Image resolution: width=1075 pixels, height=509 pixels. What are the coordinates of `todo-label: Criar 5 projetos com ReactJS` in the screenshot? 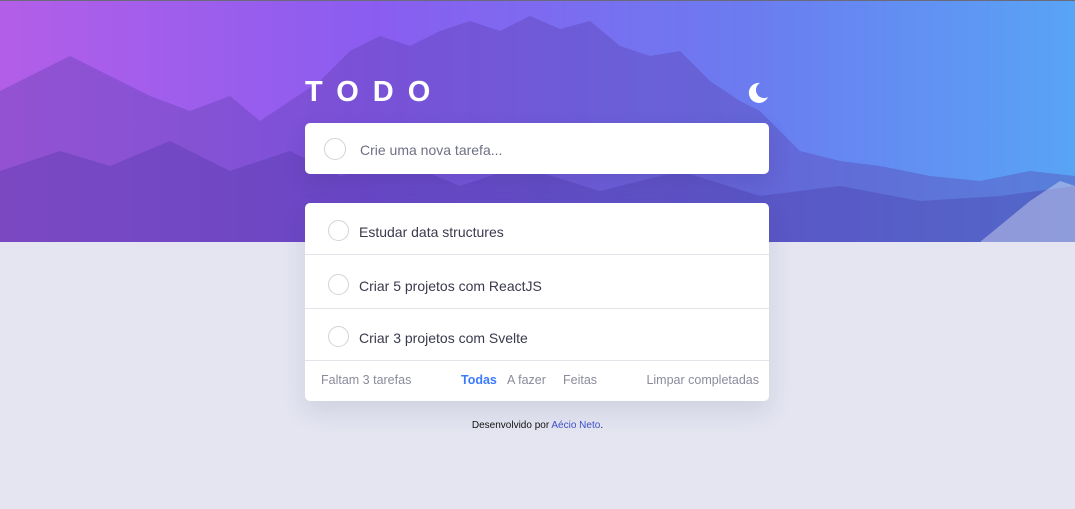 It's located at (450, 286).